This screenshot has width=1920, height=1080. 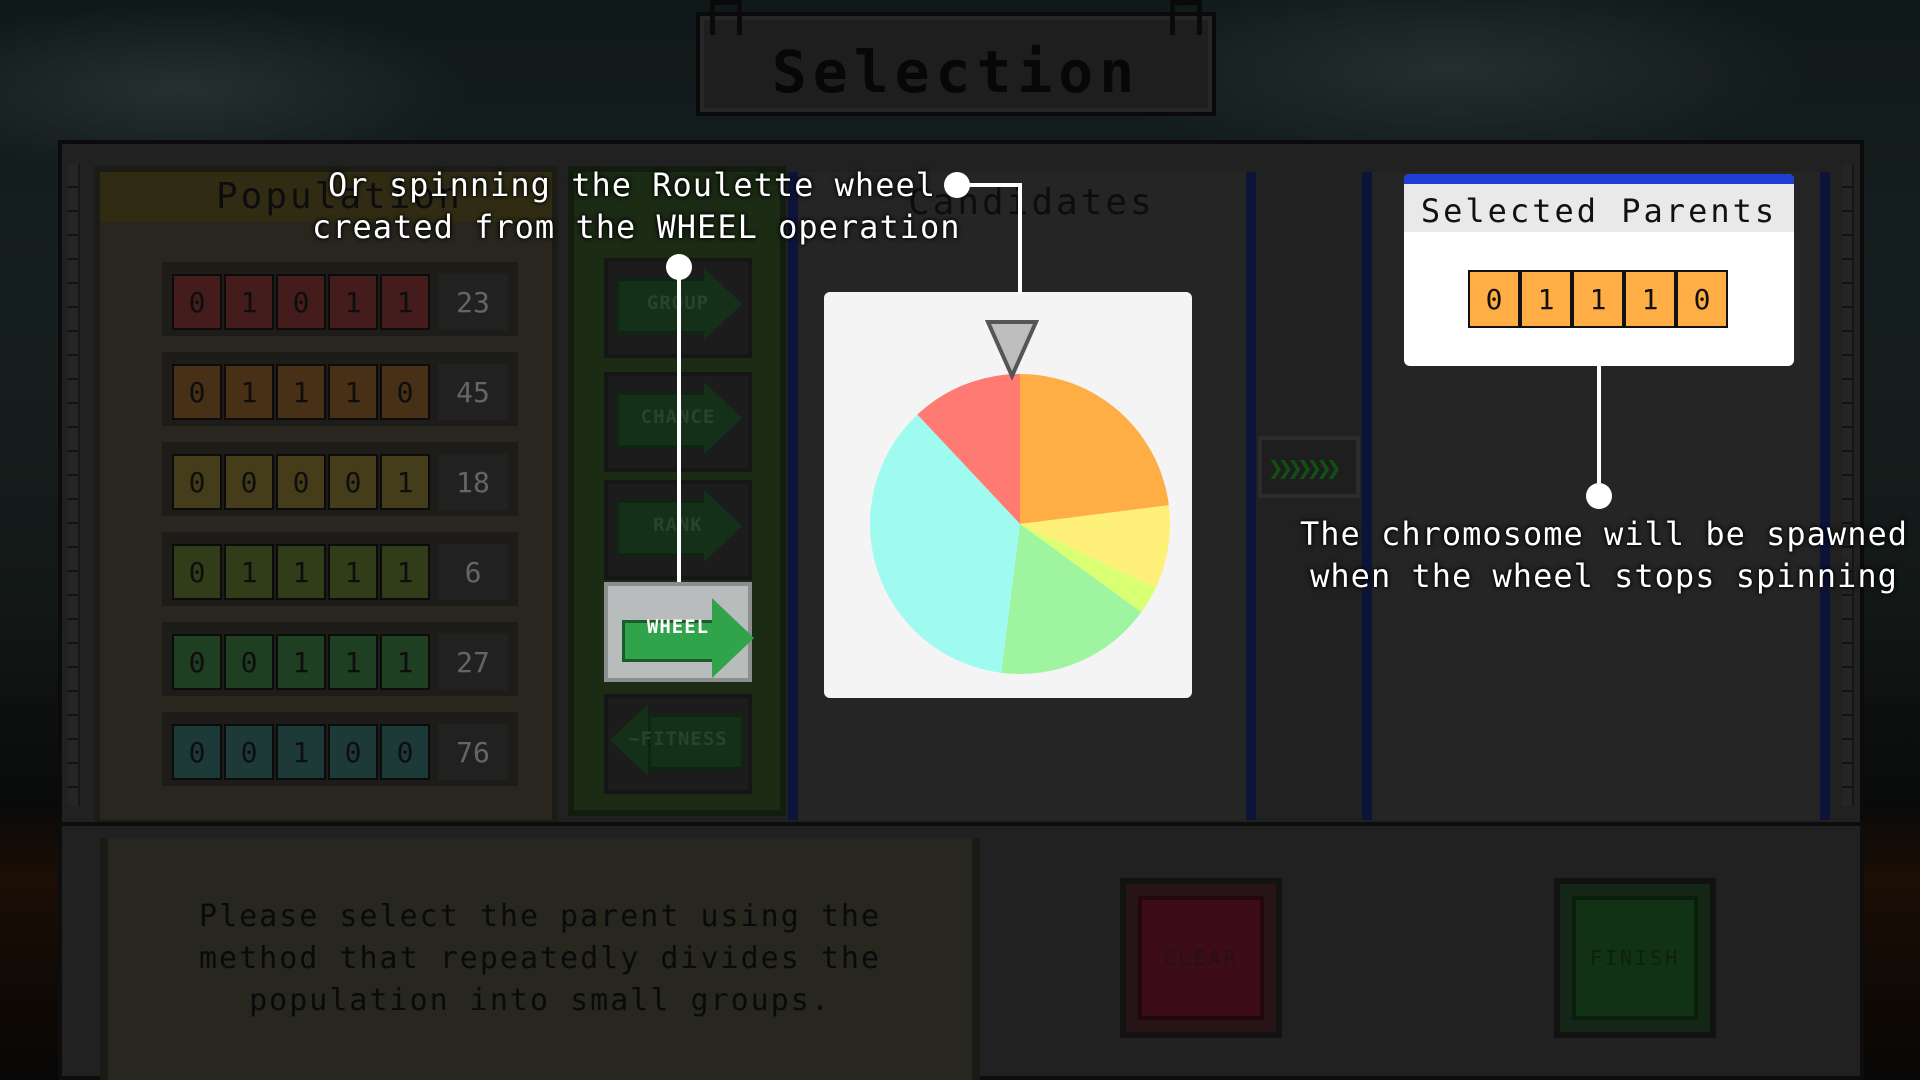 What do you see at coordinates (1094, 449) in the screenshot?
I see `wheel-slice` at bounding box center [1094, 449].